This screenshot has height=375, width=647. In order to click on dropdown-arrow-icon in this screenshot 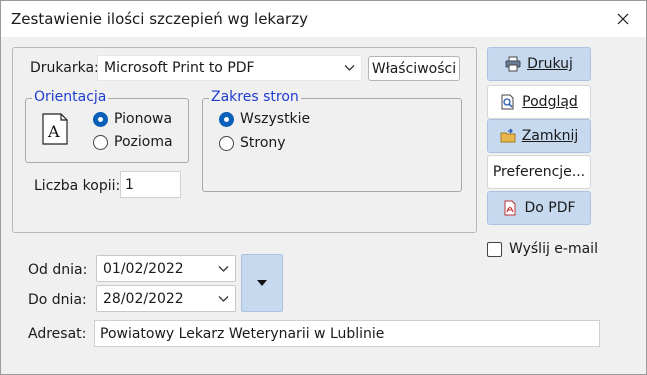, I will do `click(262, 283)`.